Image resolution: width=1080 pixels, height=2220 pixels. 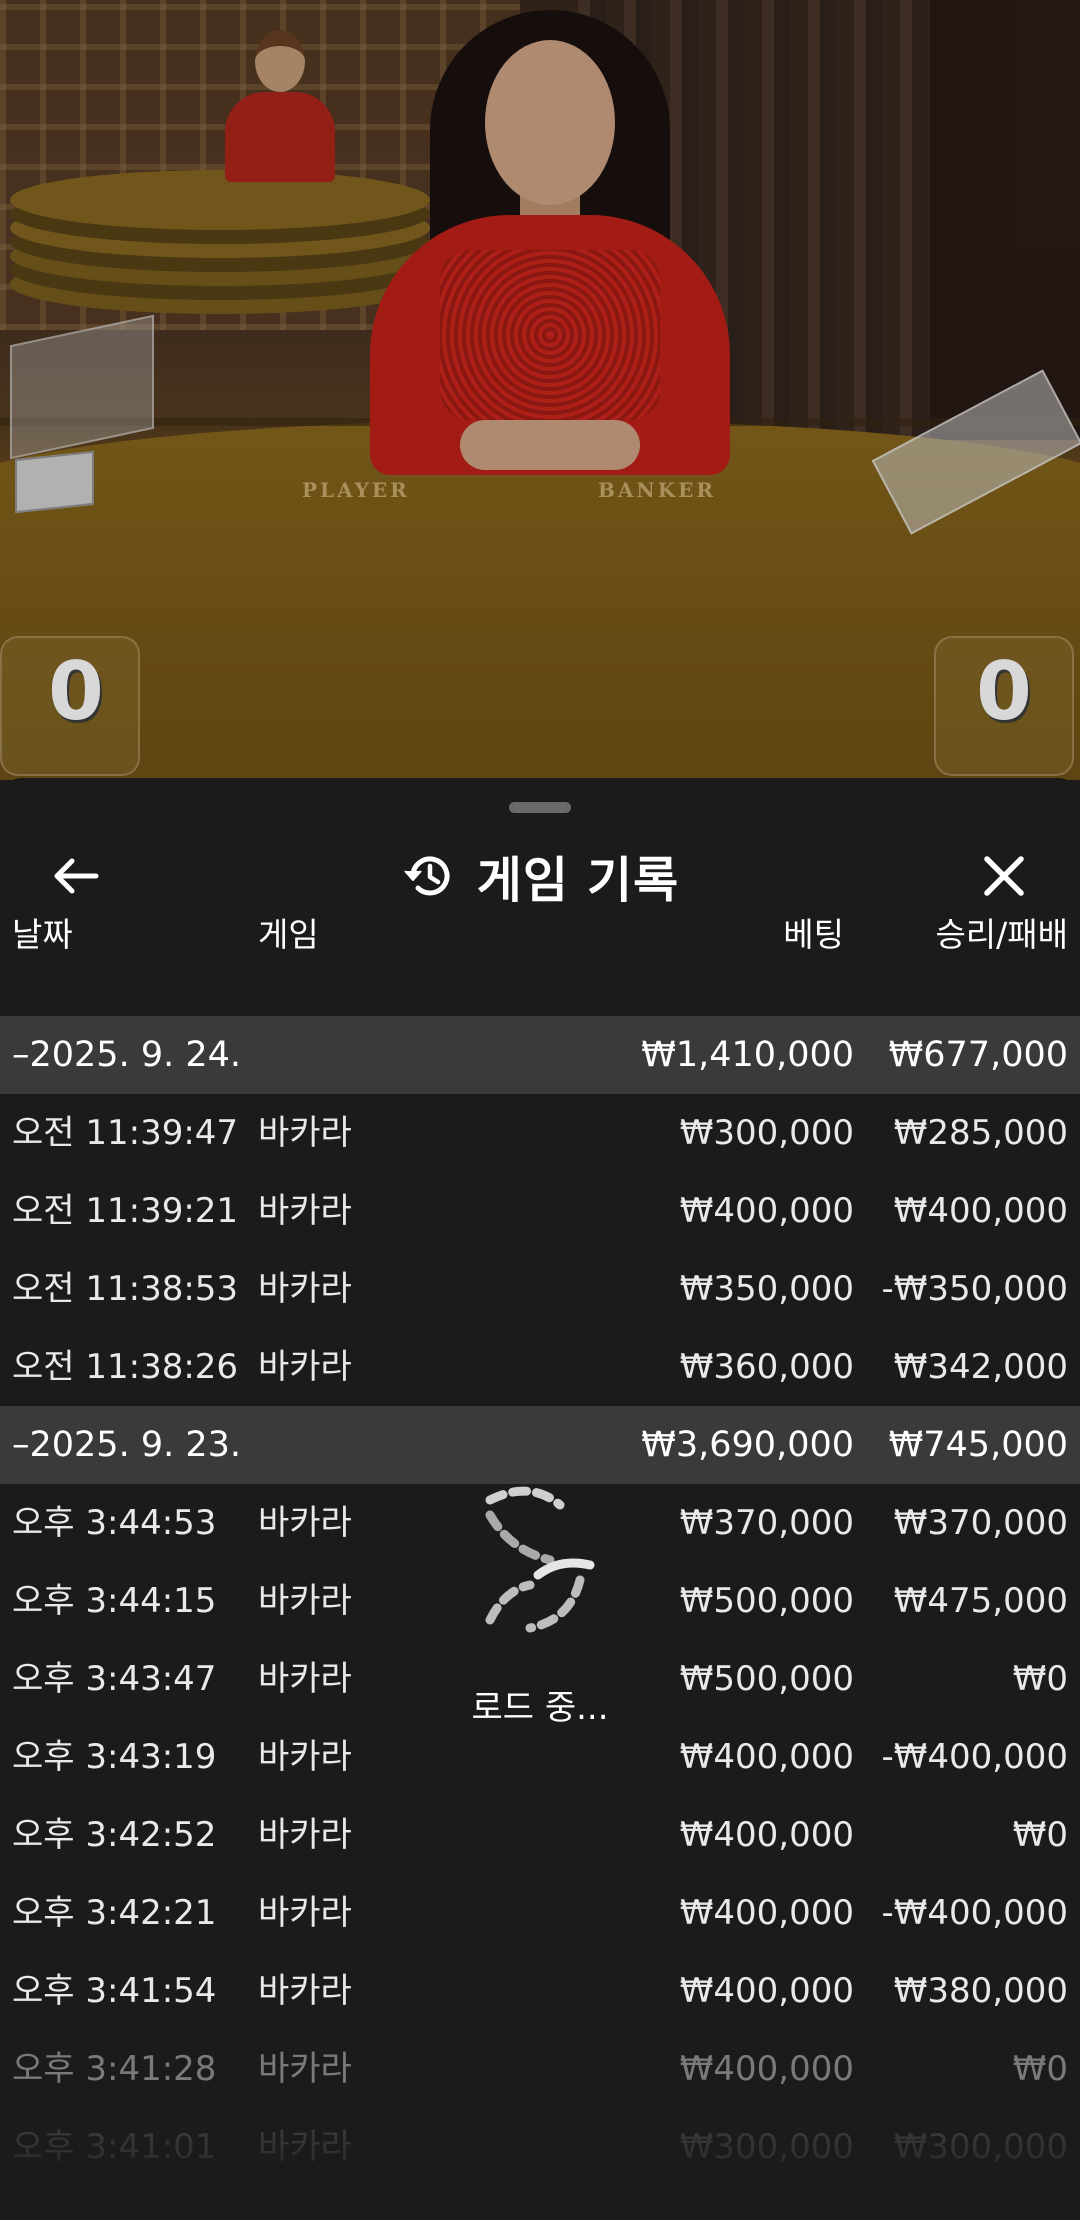 I want to click on column-header-date: 날짜, so click(x=42, y=934).